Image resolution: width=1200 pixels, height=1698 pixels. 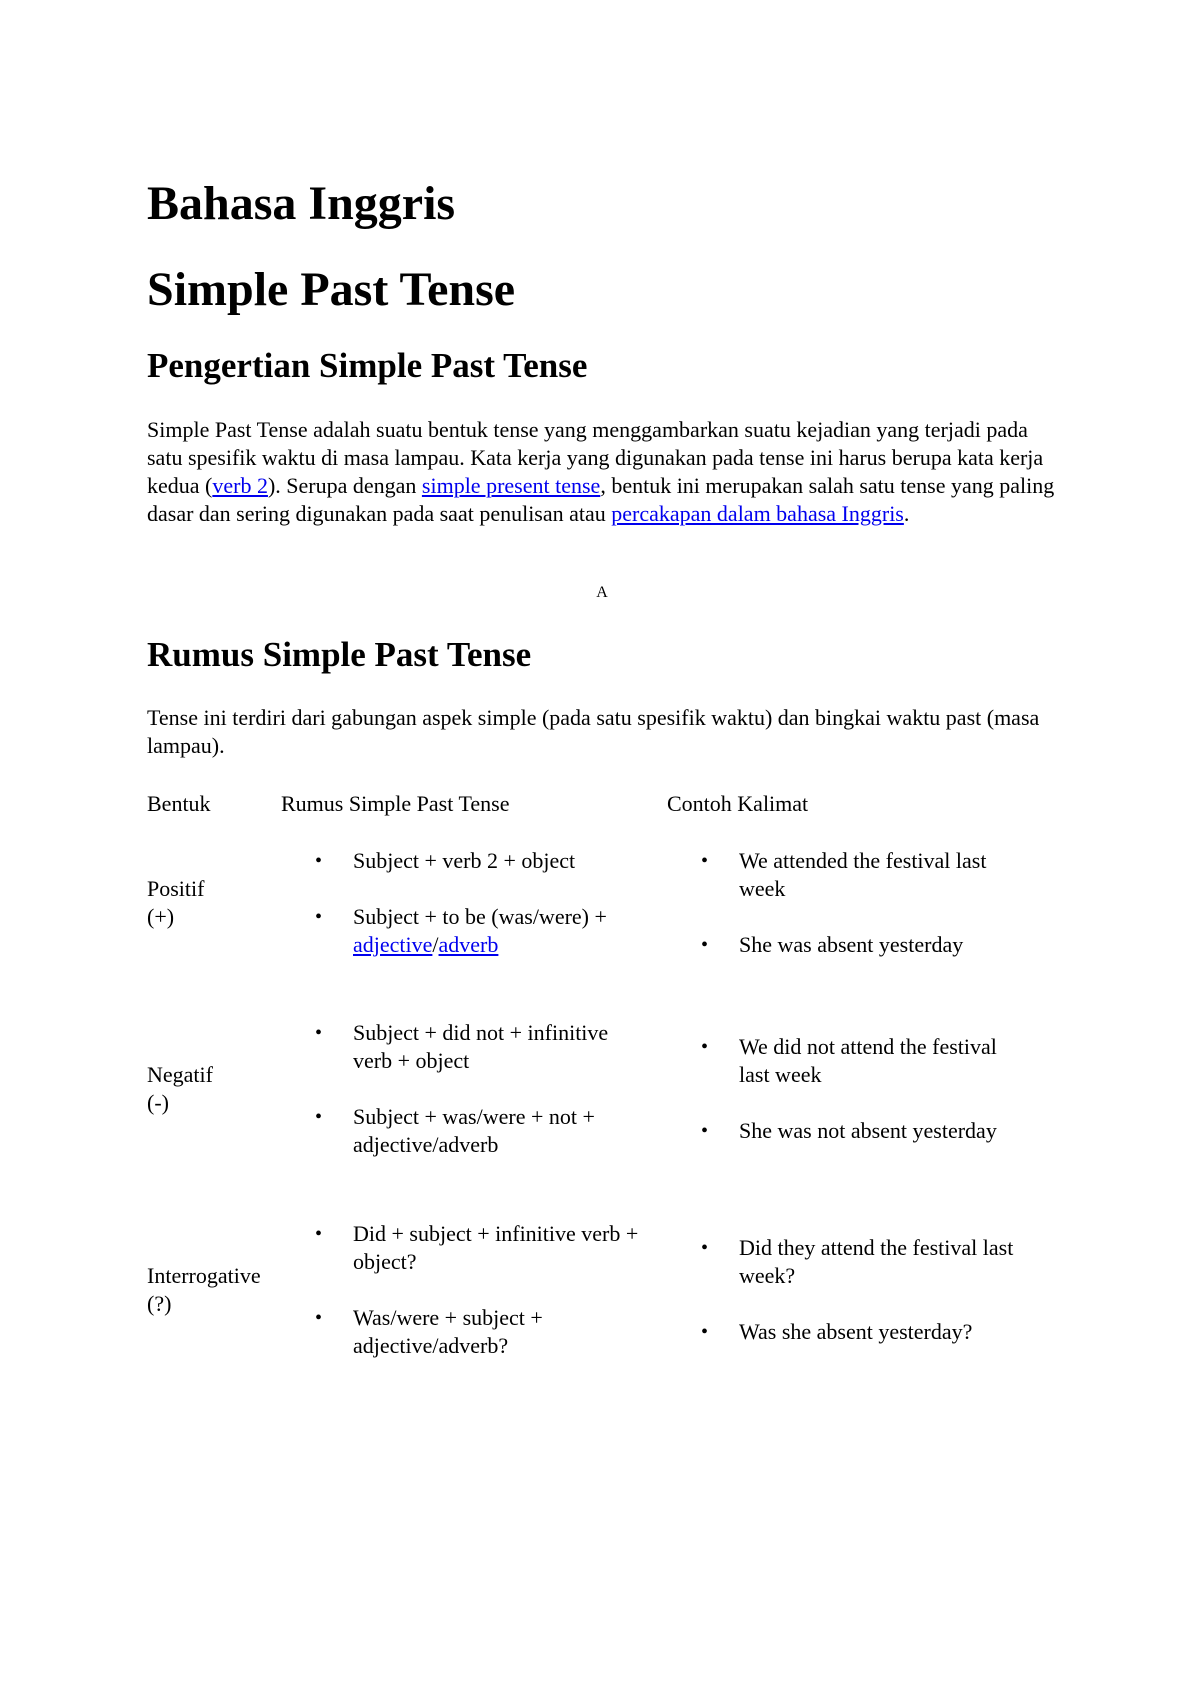 I want to click on form-symbol: (-), so click(x=158, y=1102).